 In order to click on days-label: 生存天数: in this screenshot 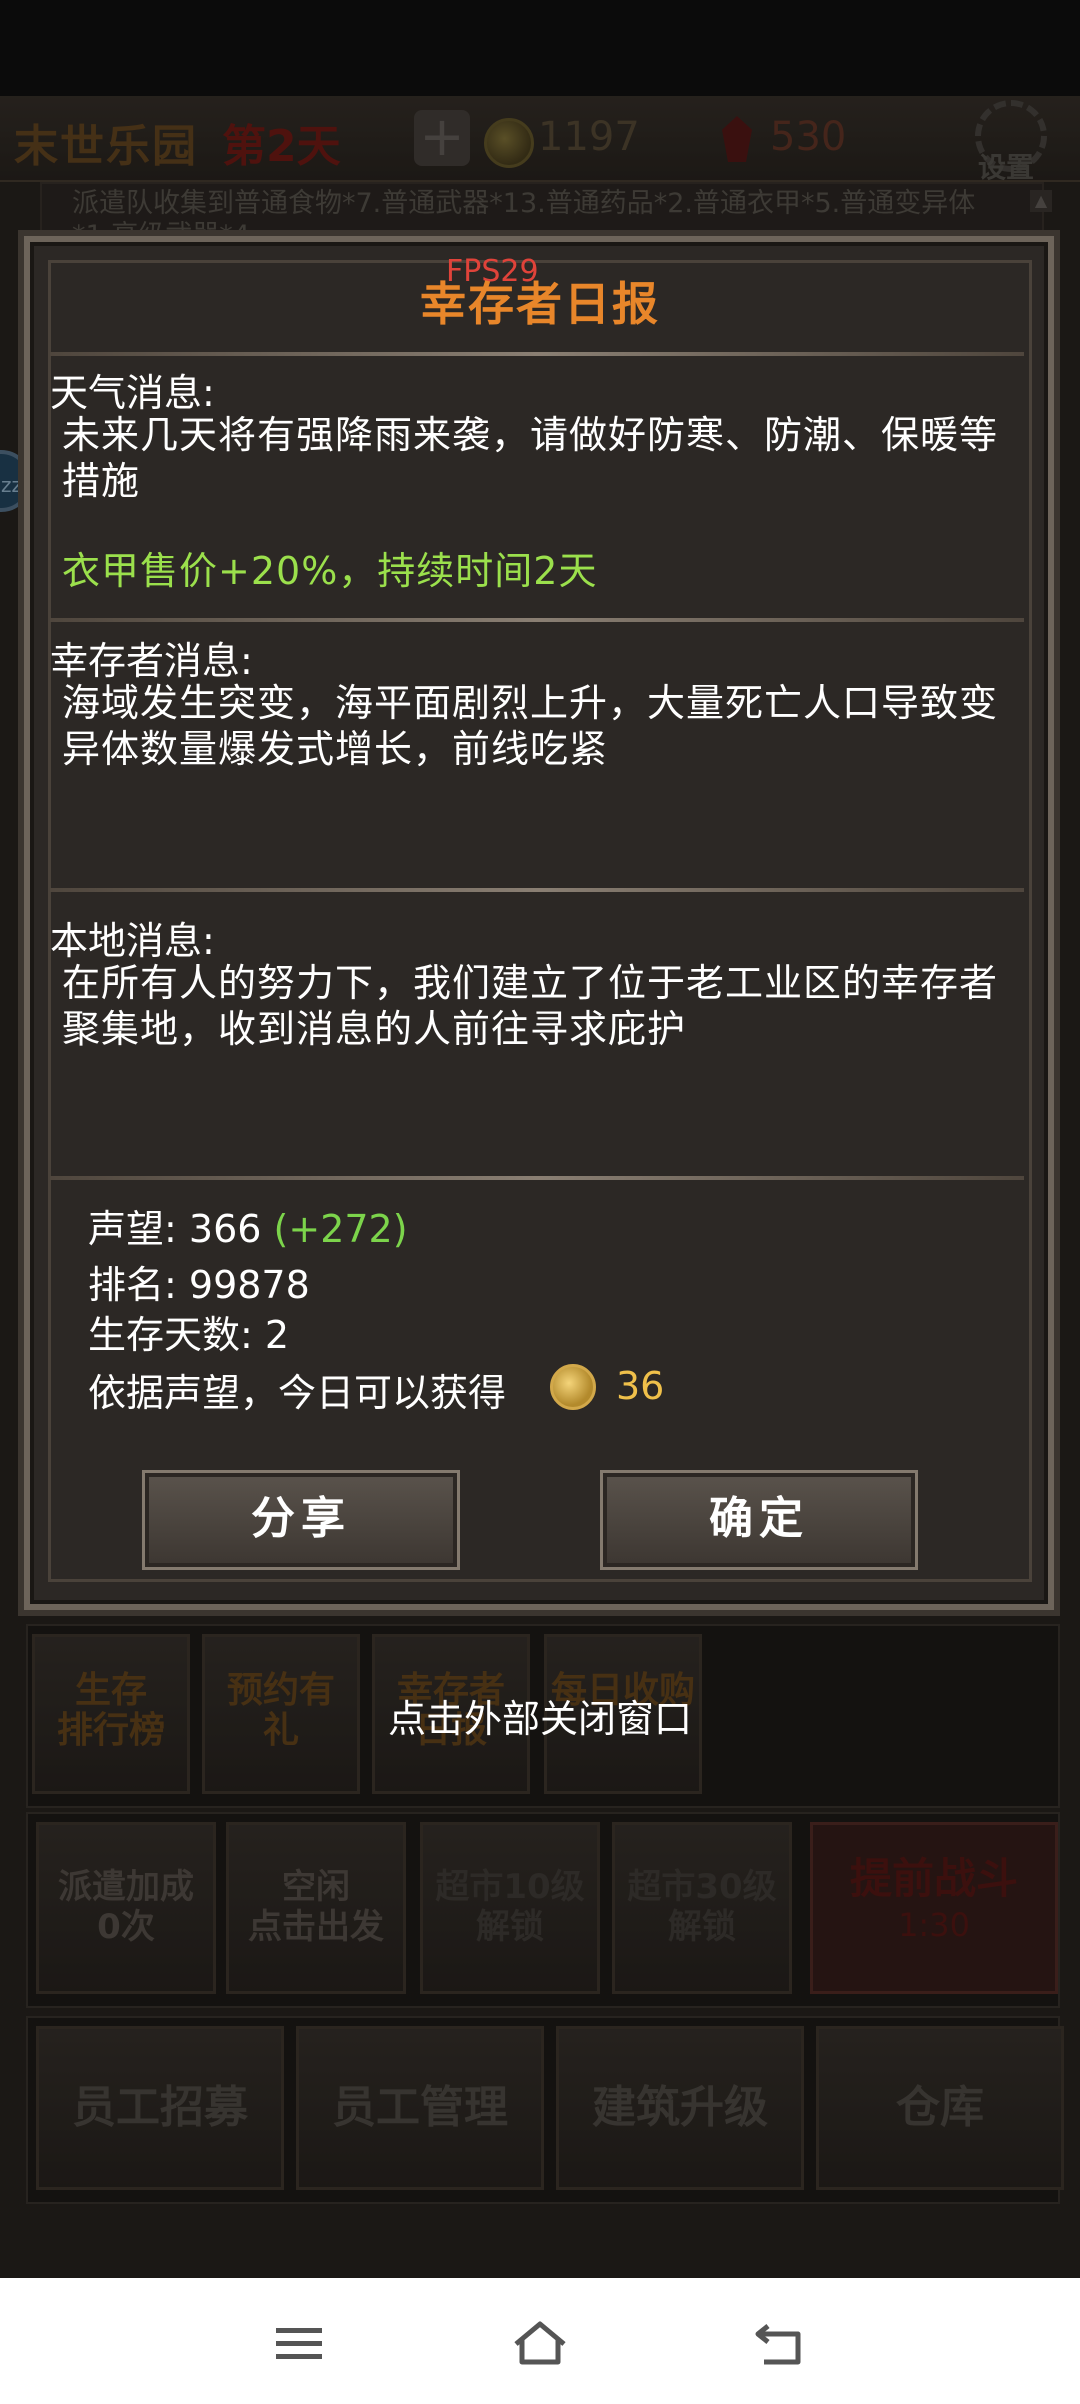, I will do `click(170, 1335)`.